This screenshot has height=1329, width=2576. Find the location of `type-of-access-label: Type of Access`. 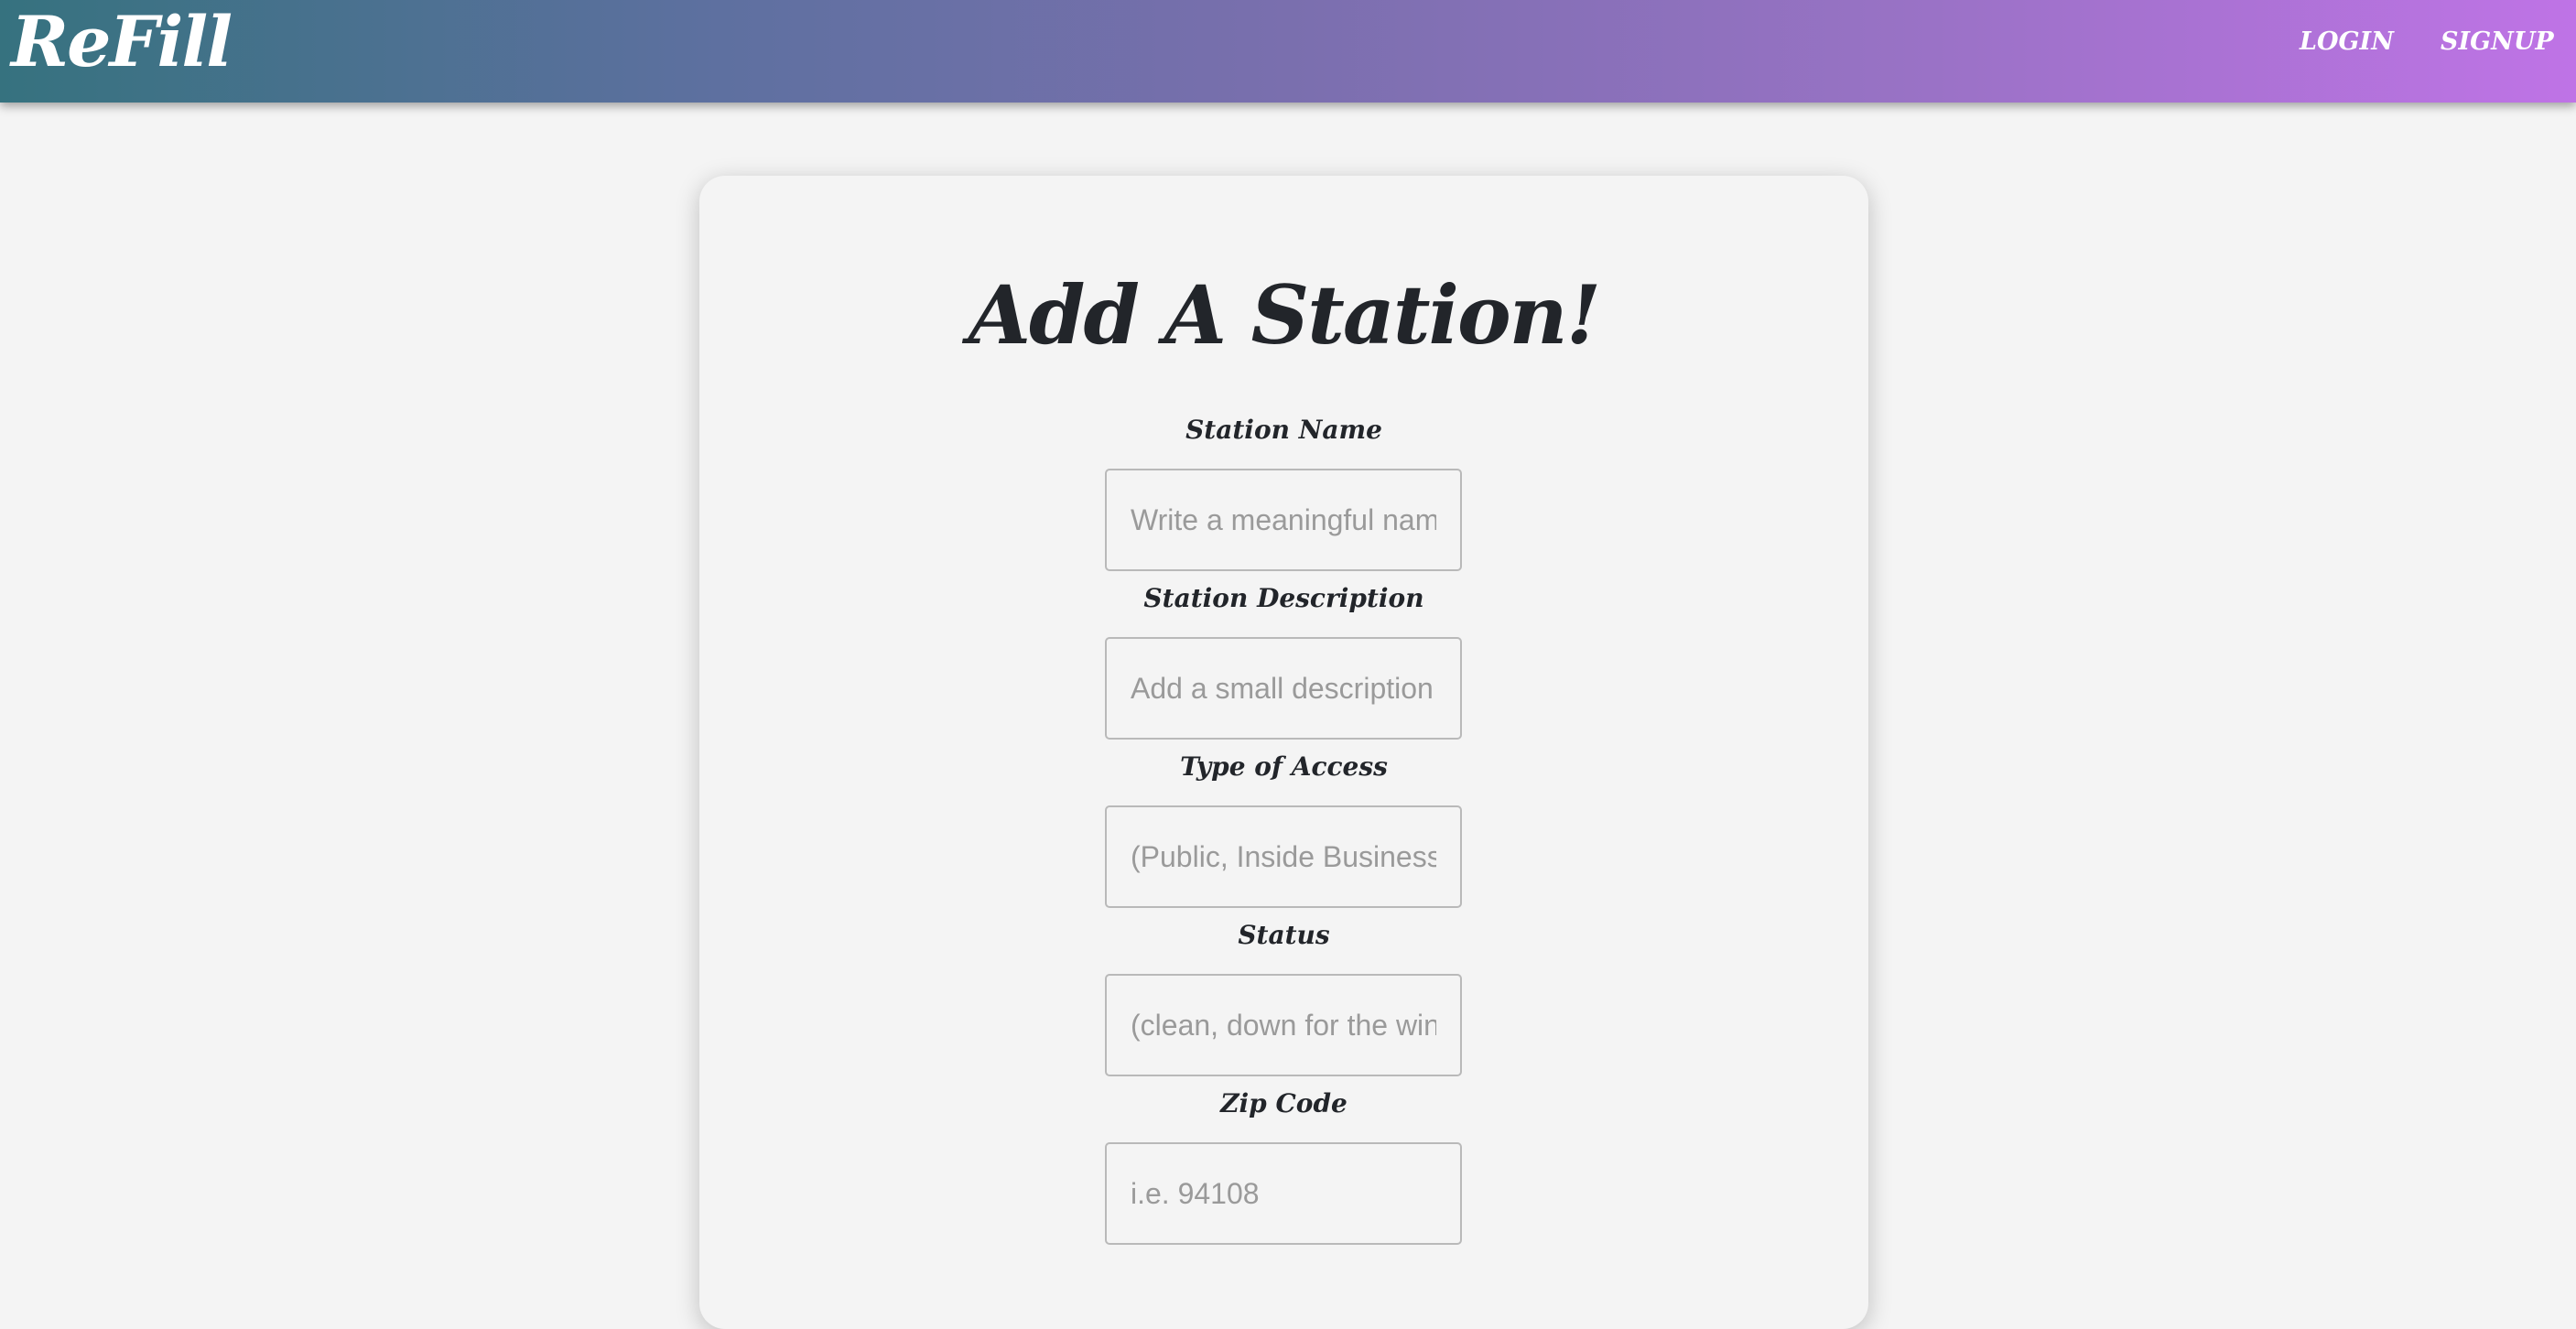

type-of-access-label: Type of Access is located at coordinates (1284, 766).